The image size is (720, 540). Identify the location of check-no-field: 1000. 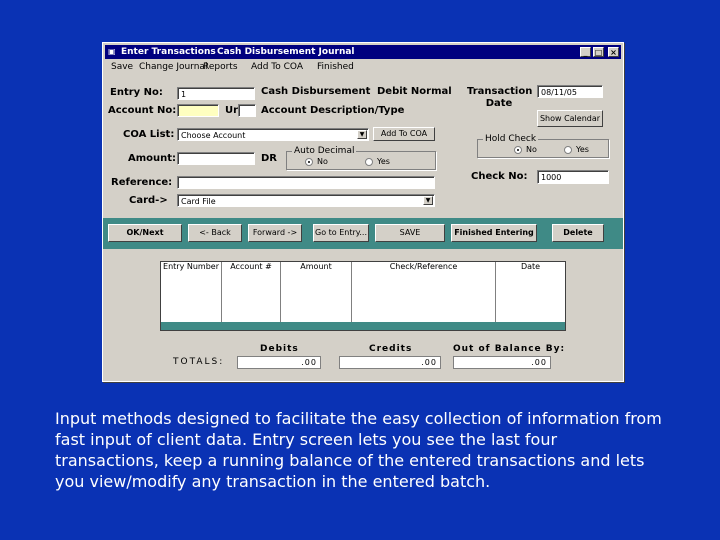
(573, 177).